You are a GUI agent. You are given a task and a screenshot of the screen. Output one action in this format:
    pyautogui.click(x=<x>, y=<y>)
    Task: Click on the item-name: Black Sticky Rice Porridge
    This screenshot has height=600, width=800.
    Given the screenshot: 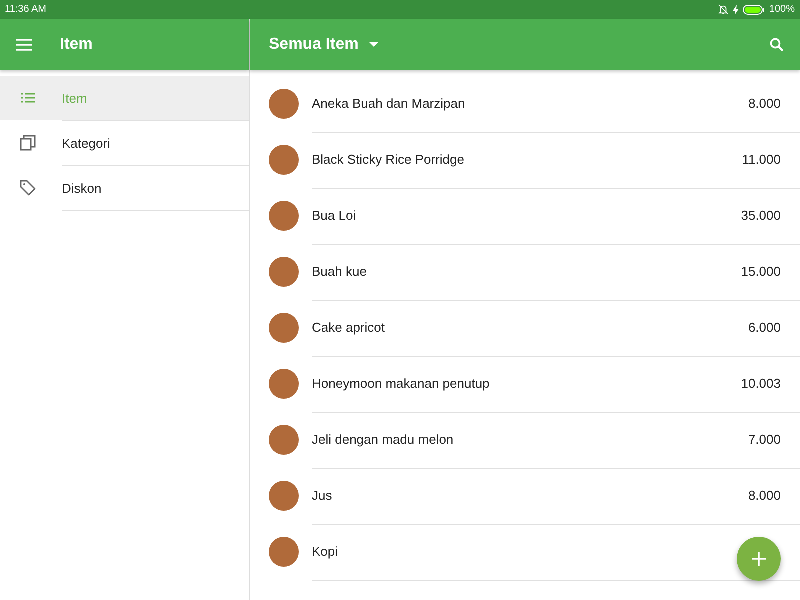 What is the action you would take?
    pyautogui.click(x=388, y=159)
    